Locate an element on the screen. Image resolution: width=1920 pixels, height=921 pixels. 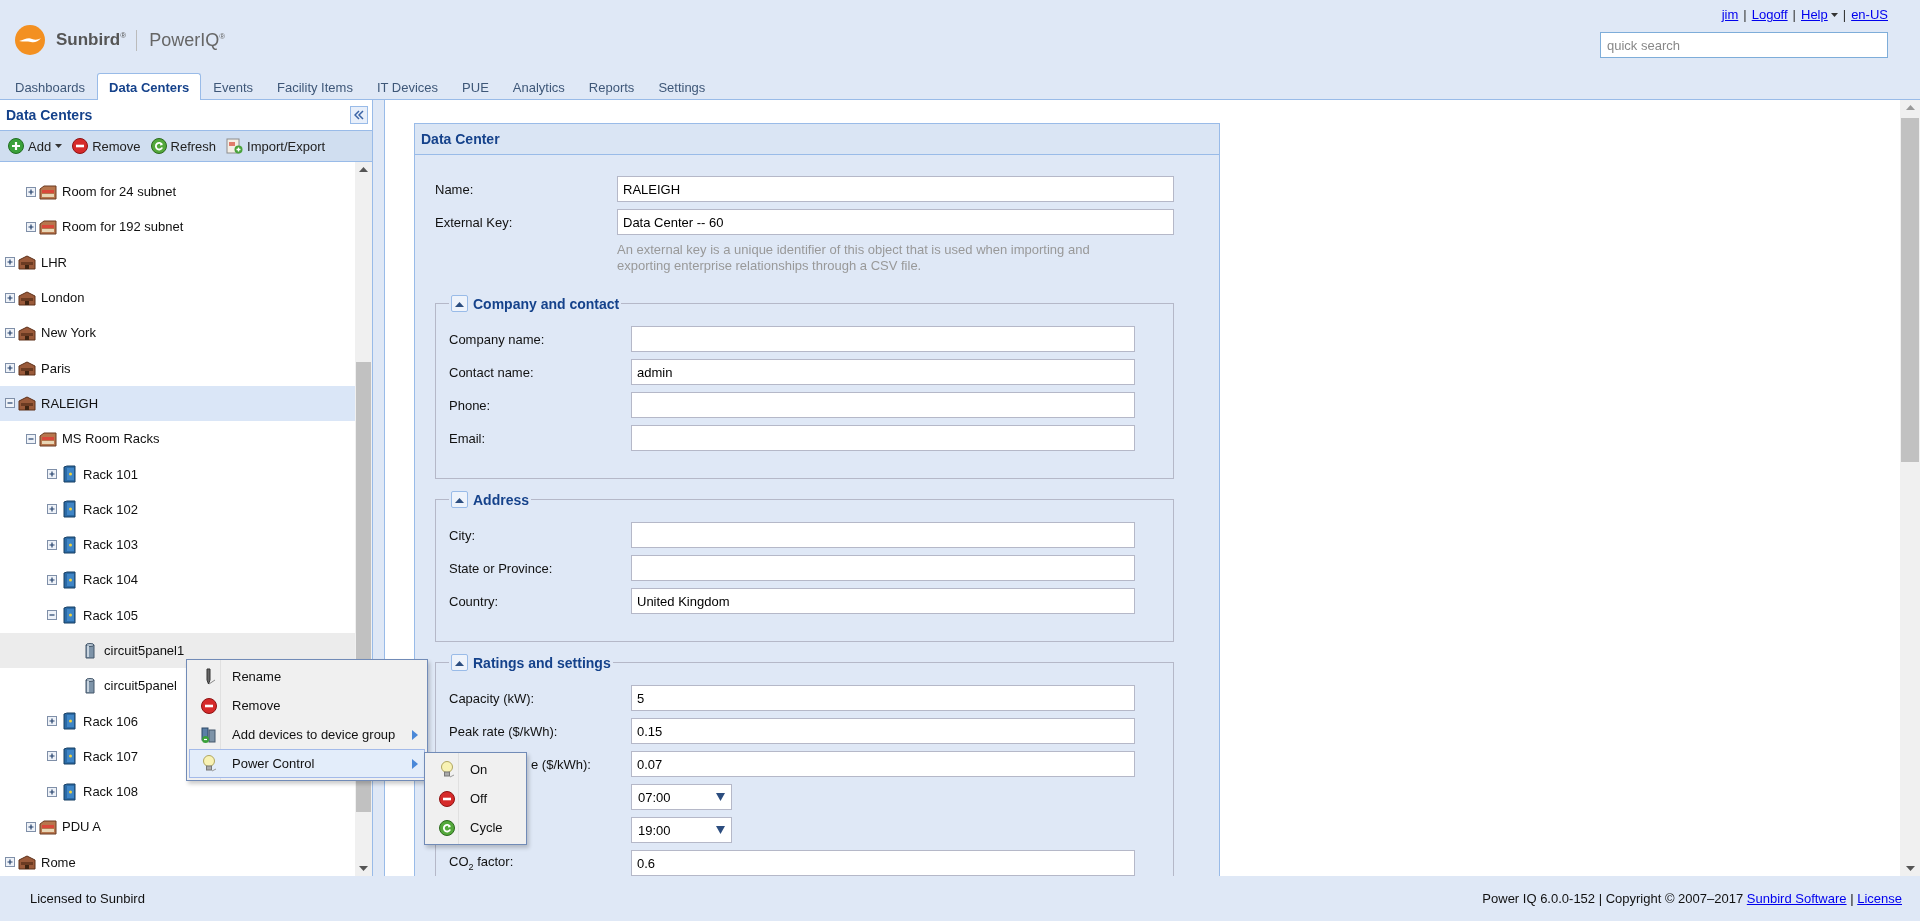
tree-item: London is located at coordinates (177, 297).